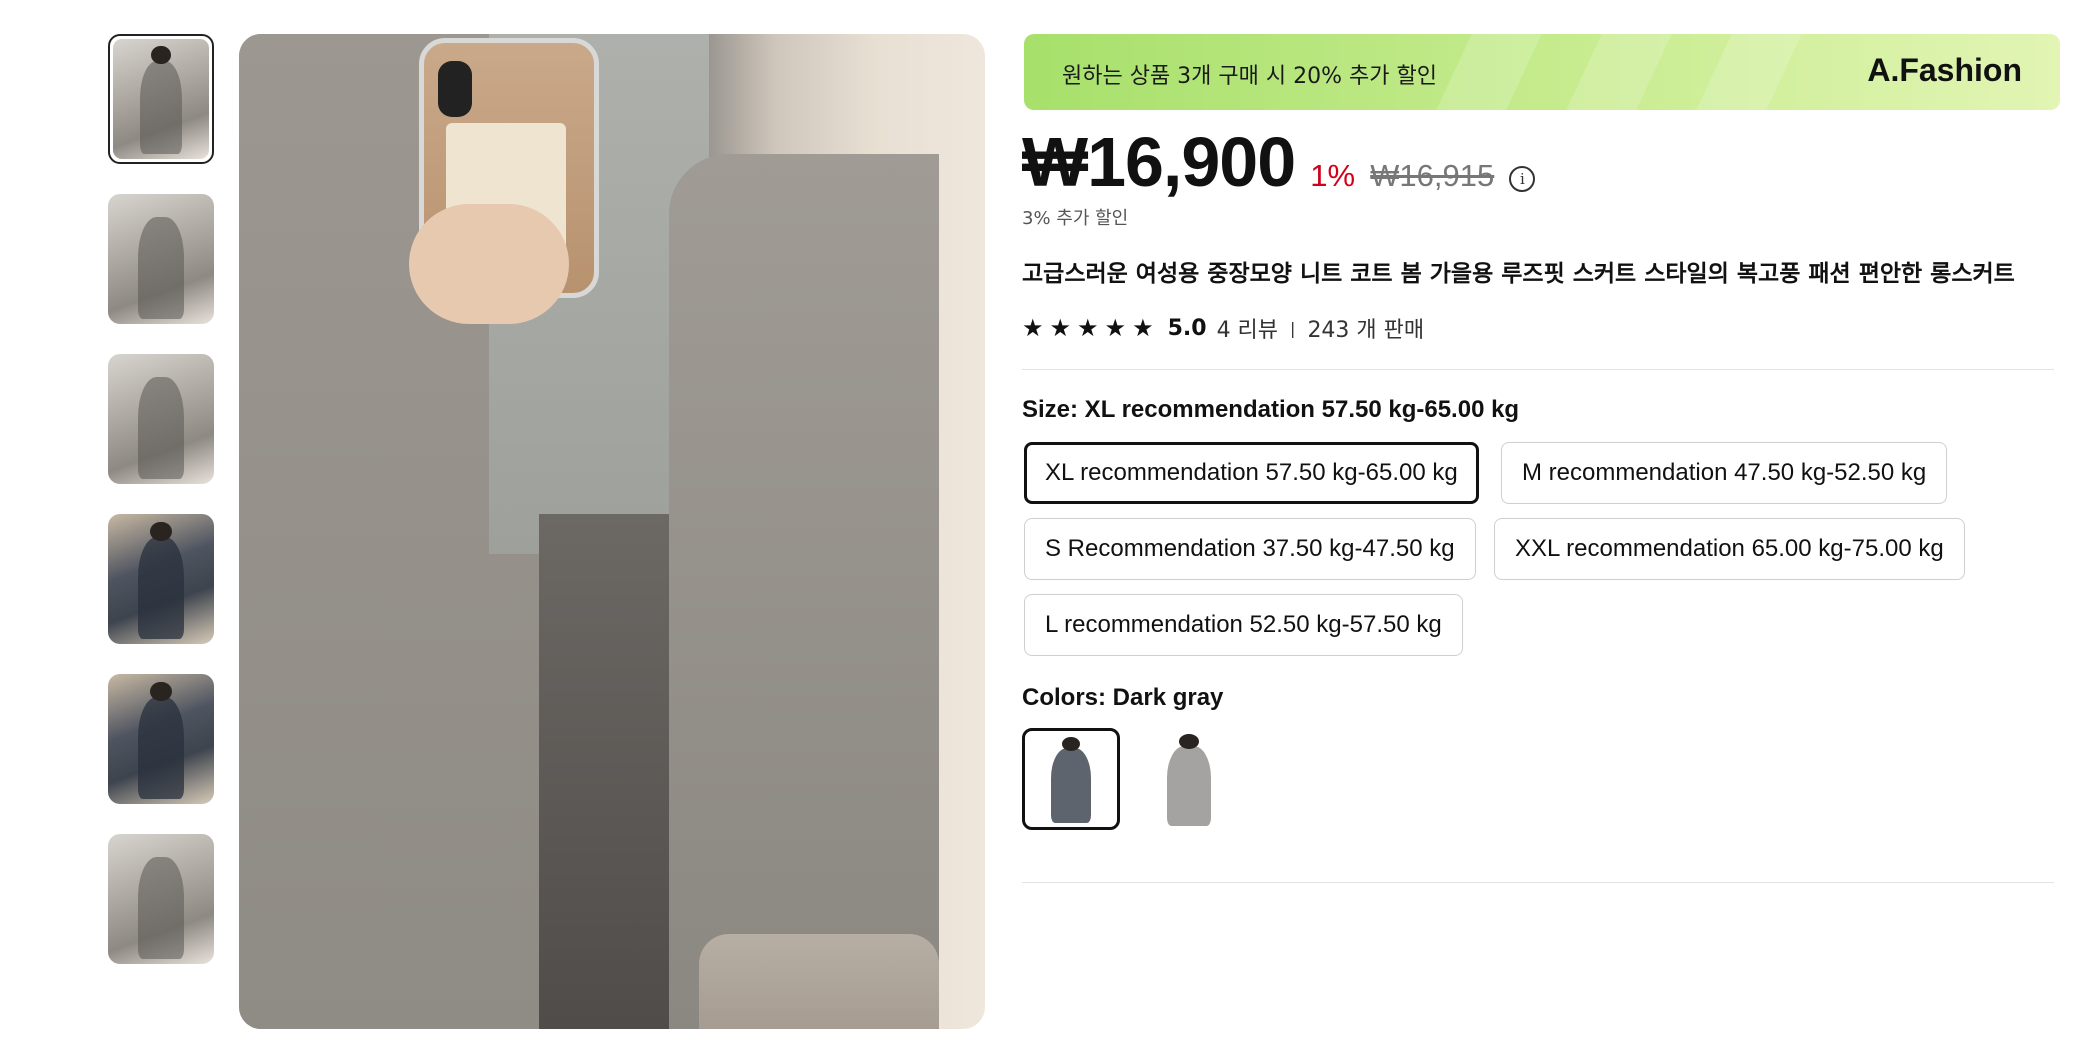 The image size is (2076, 1054). I want to click on size-option-xxl: XXL recommendation 65.00 kg-75.00 kg, so click(1729, 549).